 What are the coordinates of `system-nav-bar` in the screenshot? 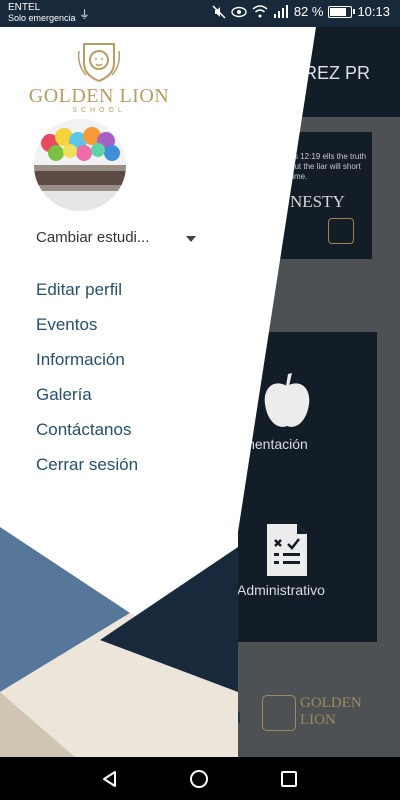 It's located at (200, 778).